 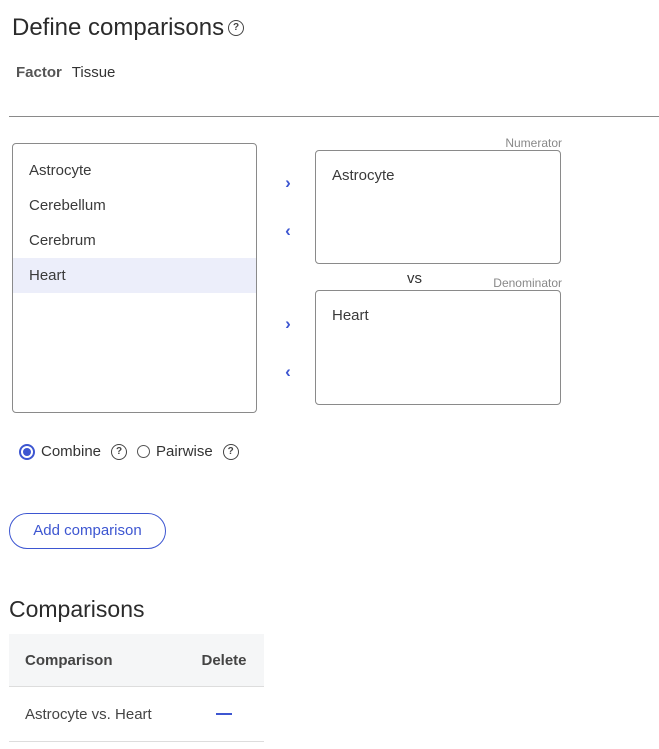 What do you see at coordinates (527, 283) in the screenshot?
I see `denominator-caption: Denominator` at bounding box center [527, 283].